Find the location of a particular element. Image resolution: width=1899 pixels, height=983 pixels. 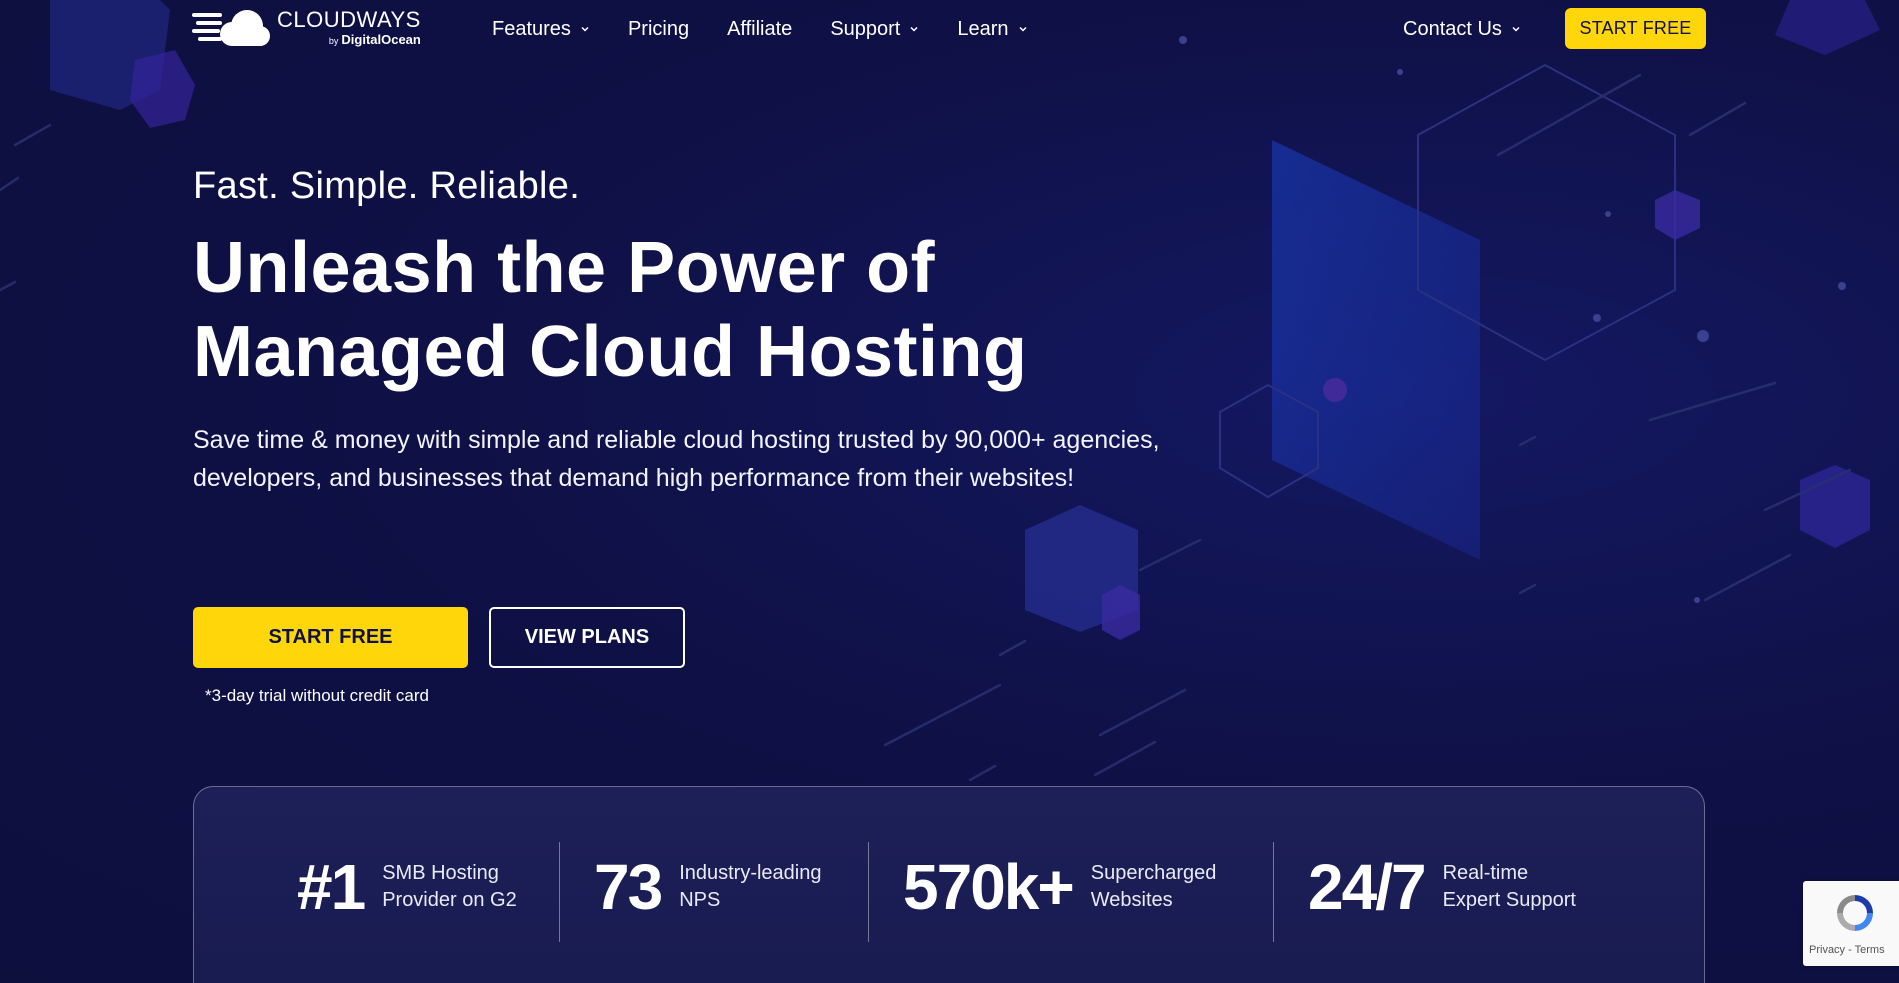

stat-label-line: Industry-leading is located at coordinates (750, 873).